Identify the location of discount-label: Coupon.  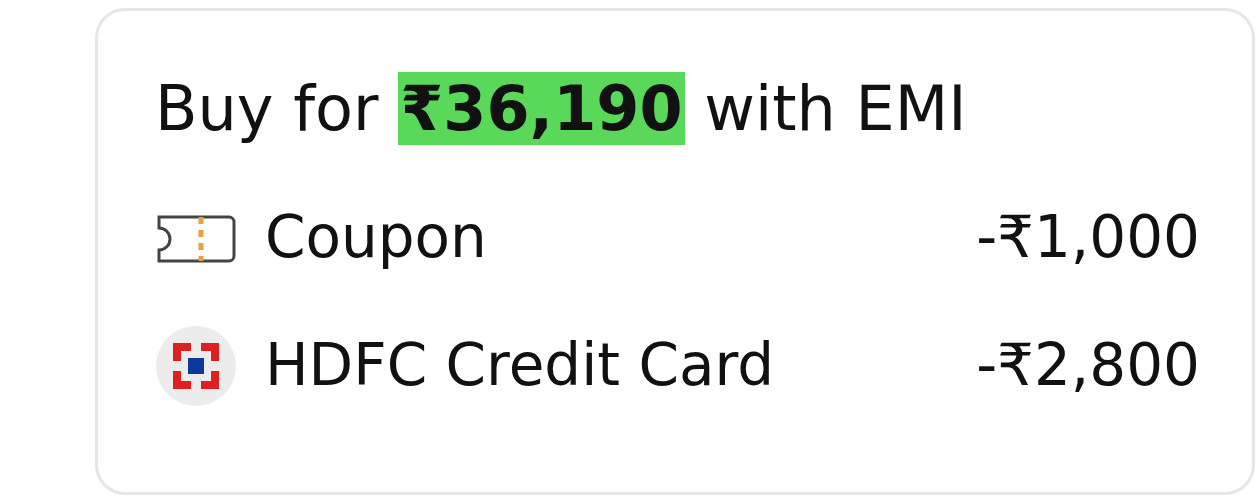
(376, 238).